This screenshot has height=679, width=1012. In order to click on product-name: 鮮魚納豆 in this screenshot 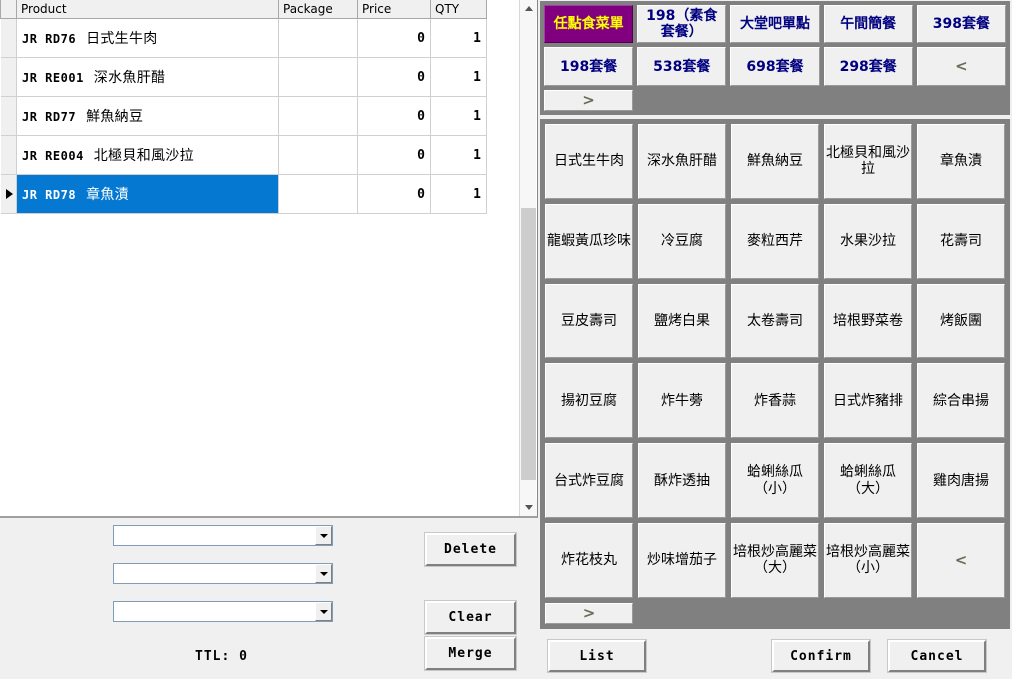, I will do `click(115, 117)`.